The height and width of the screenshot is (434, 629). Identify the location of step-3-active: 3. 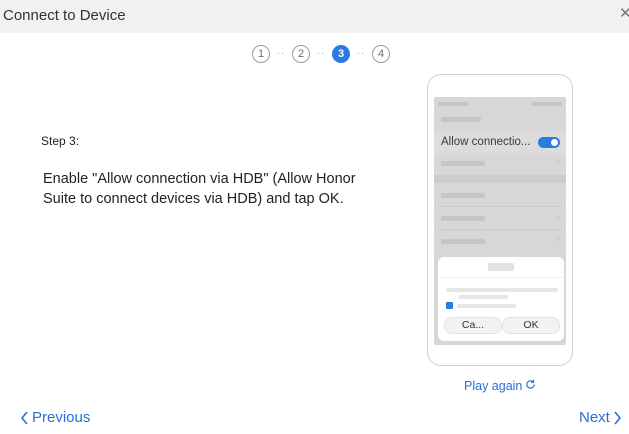
(341, 54).